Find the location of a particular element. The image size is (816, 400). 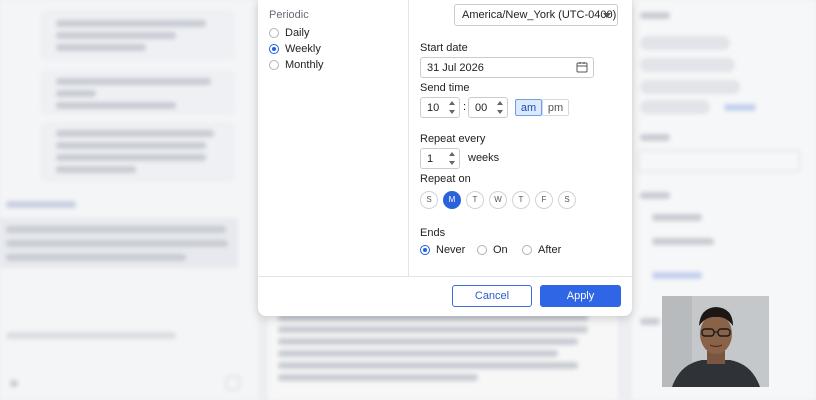

calendar-icon is located at coordinates (582, 67).